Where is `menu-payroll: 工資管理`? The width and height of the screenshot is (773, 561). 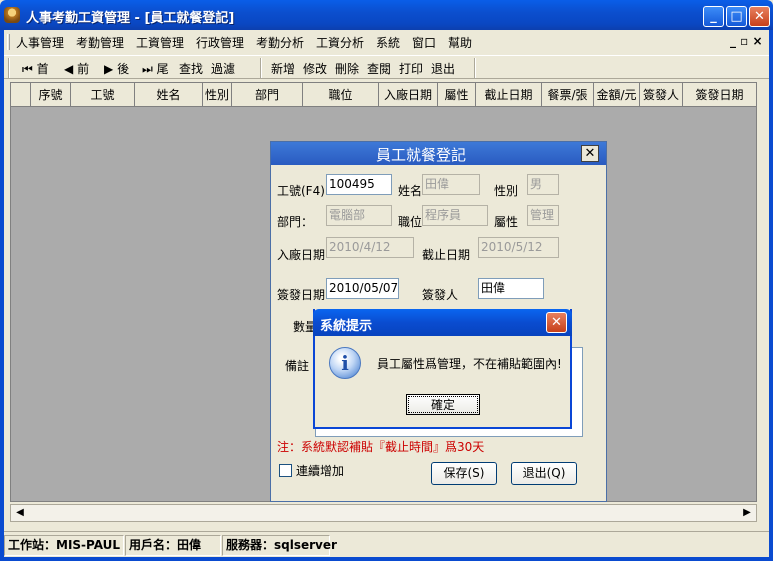
menu-payroll: 工資管理 is located at coordinates (160, 42).